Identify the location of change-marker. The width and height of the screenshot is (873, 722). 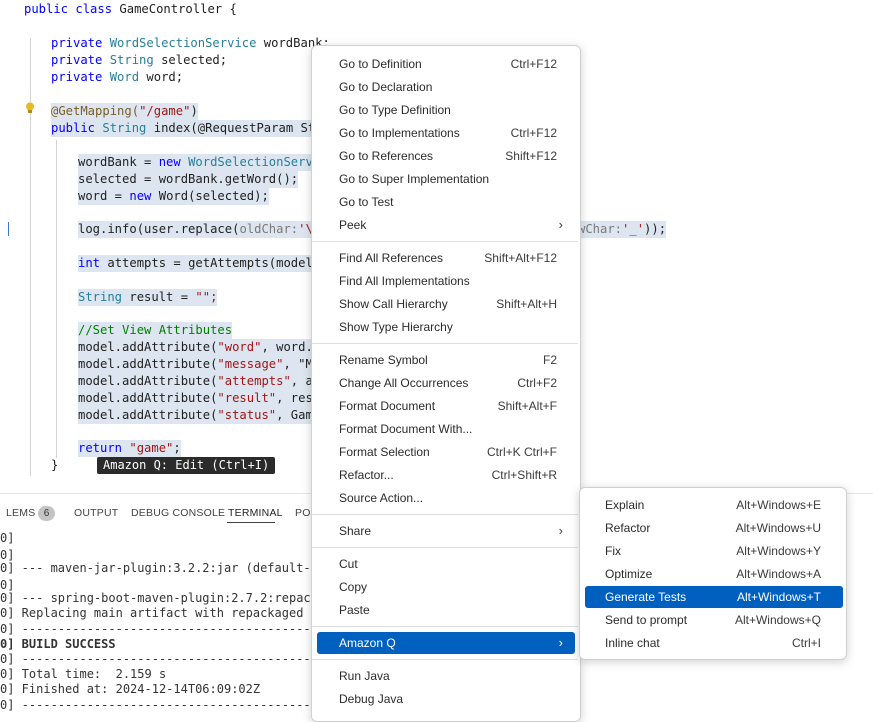
(8, 229).